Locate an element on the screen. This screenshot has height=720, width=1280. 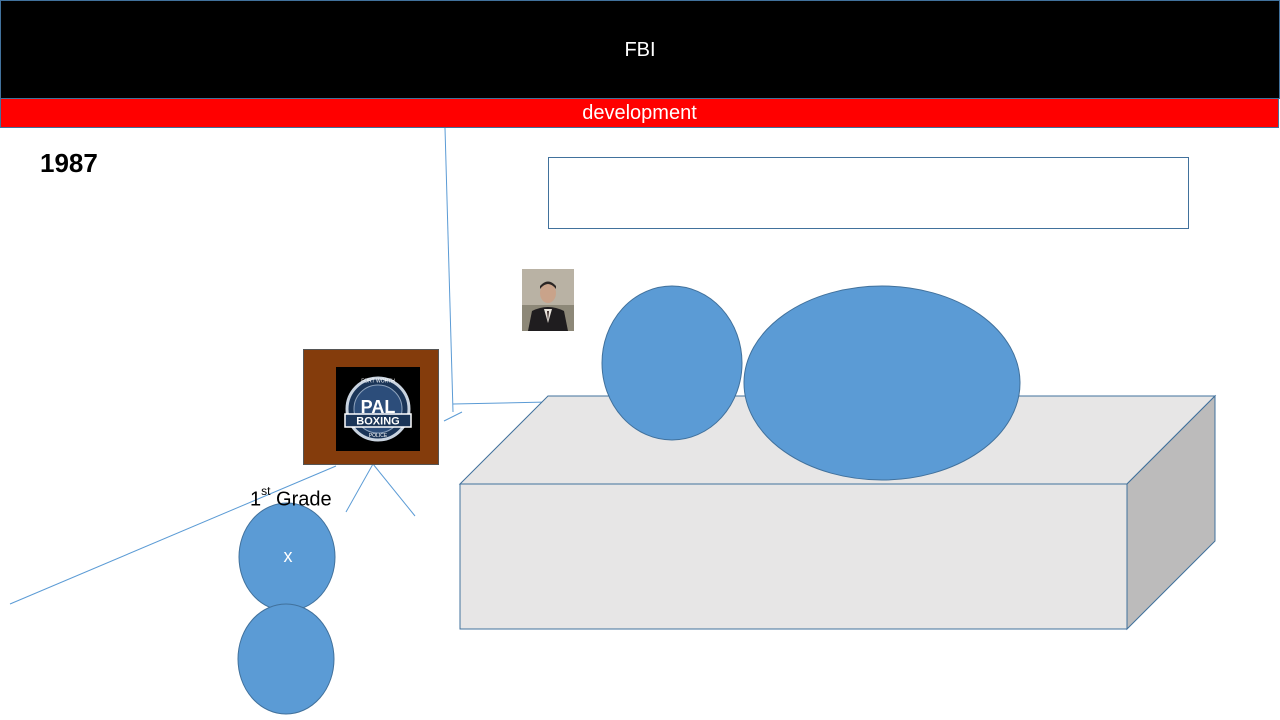
body-ellipse is located at coordinates (286, 659).